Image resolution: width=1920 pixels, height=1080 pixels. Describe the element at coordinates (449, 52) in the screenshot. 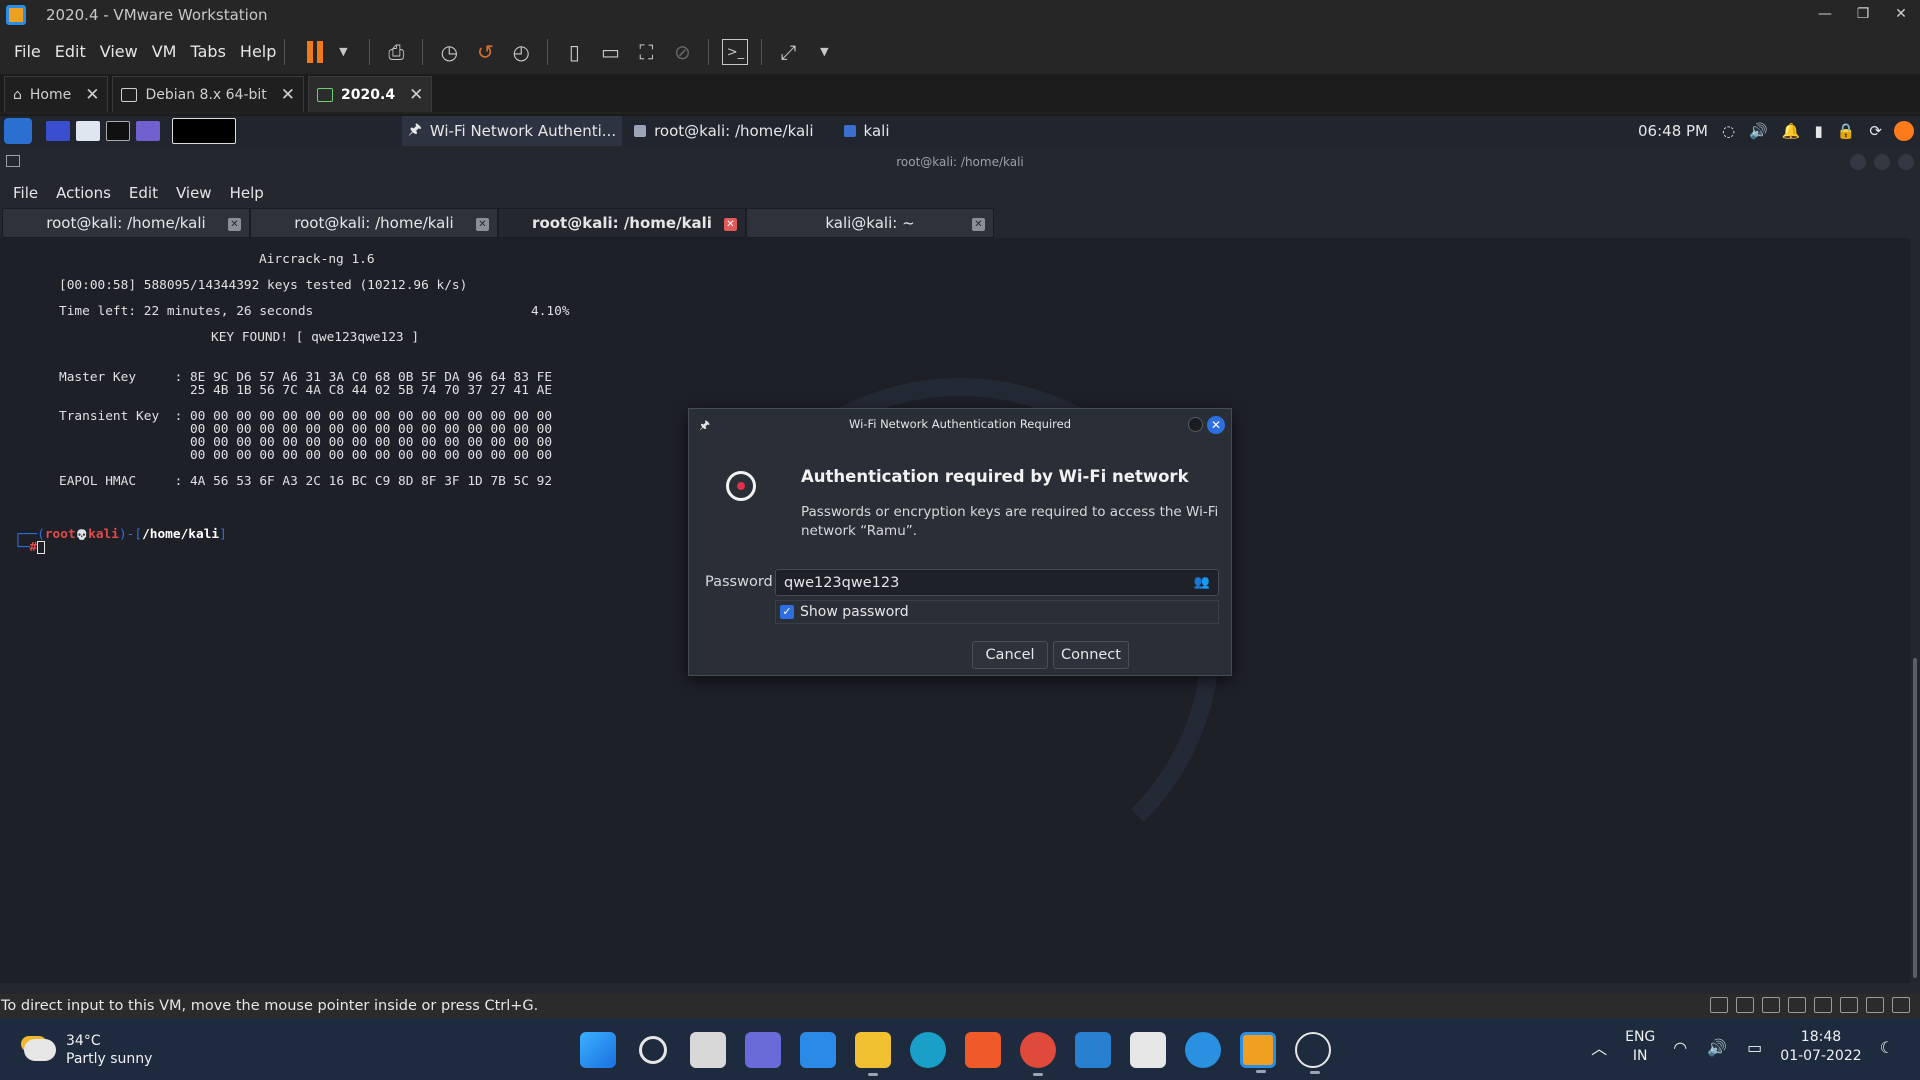

I see `snapshot-icon: ◷` at that location.